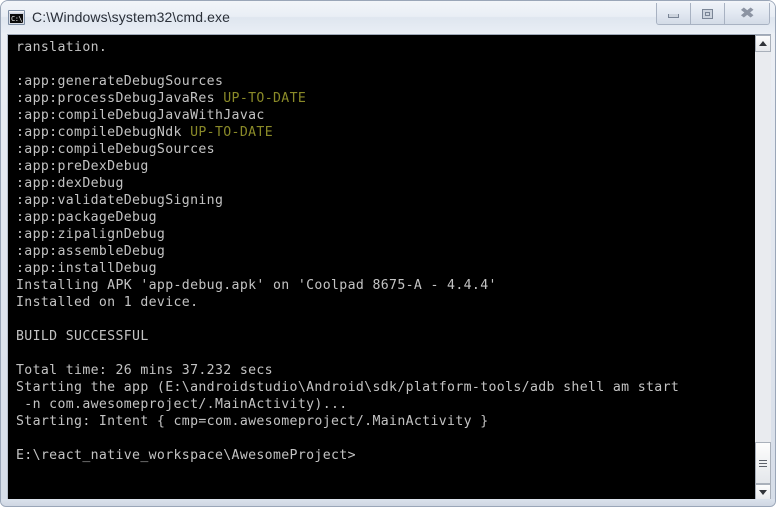  I want to click on console-line: :app:processDebugJavaRes UP-TO-DATE, so click(385, 98).